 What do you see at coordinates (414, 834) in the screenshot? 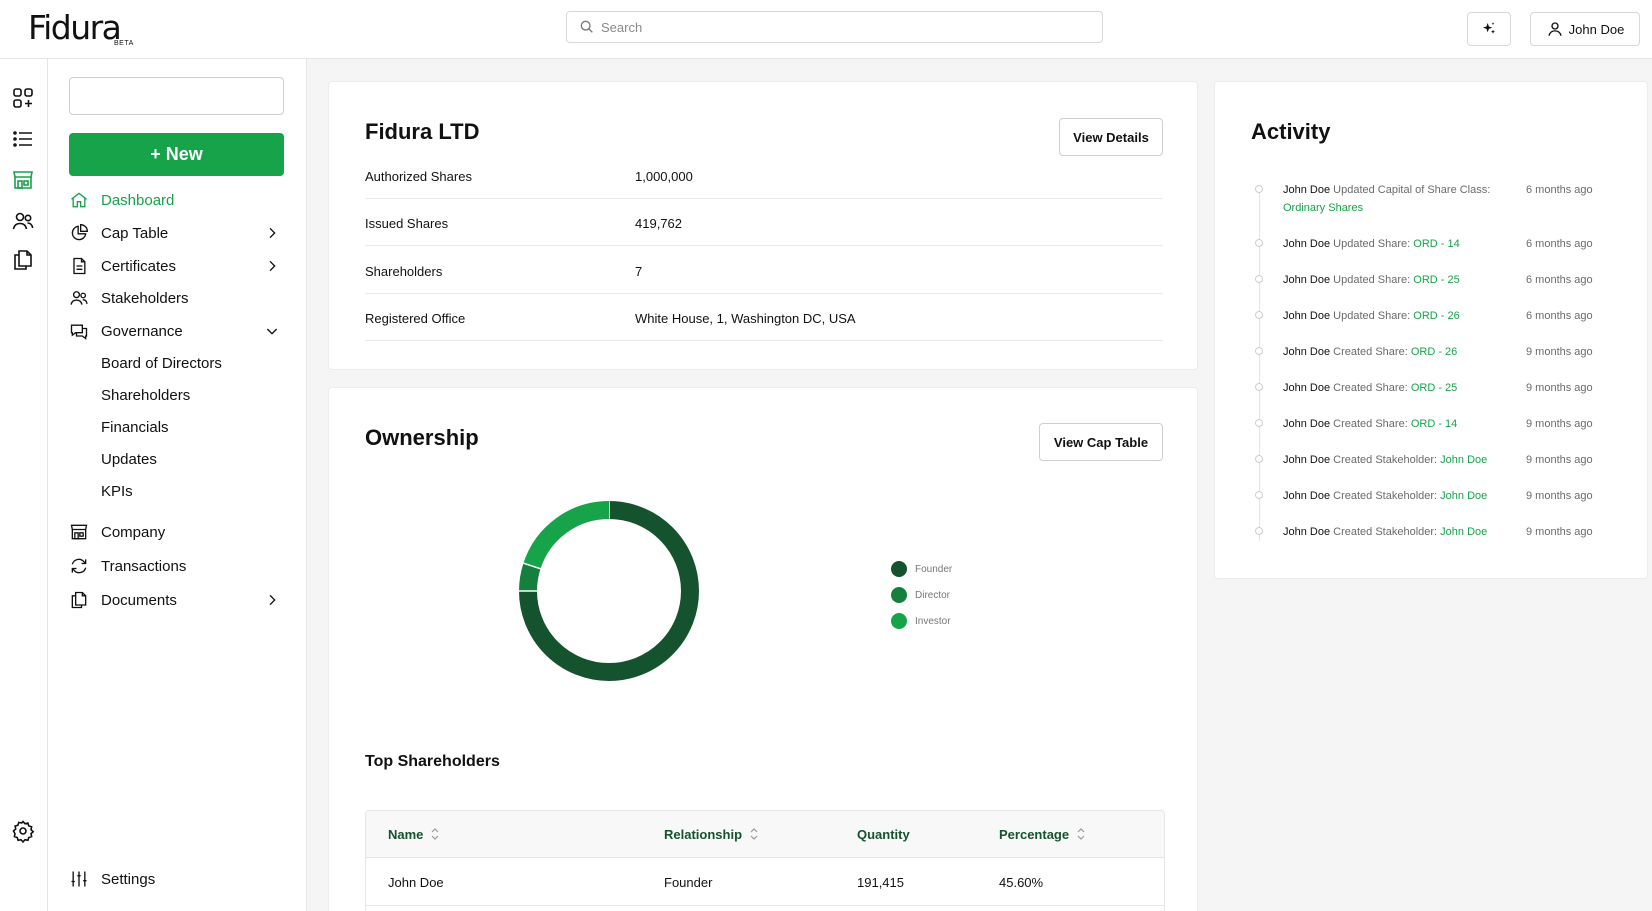
I see `column-header-name: Name` at bounding box center [414, 834].